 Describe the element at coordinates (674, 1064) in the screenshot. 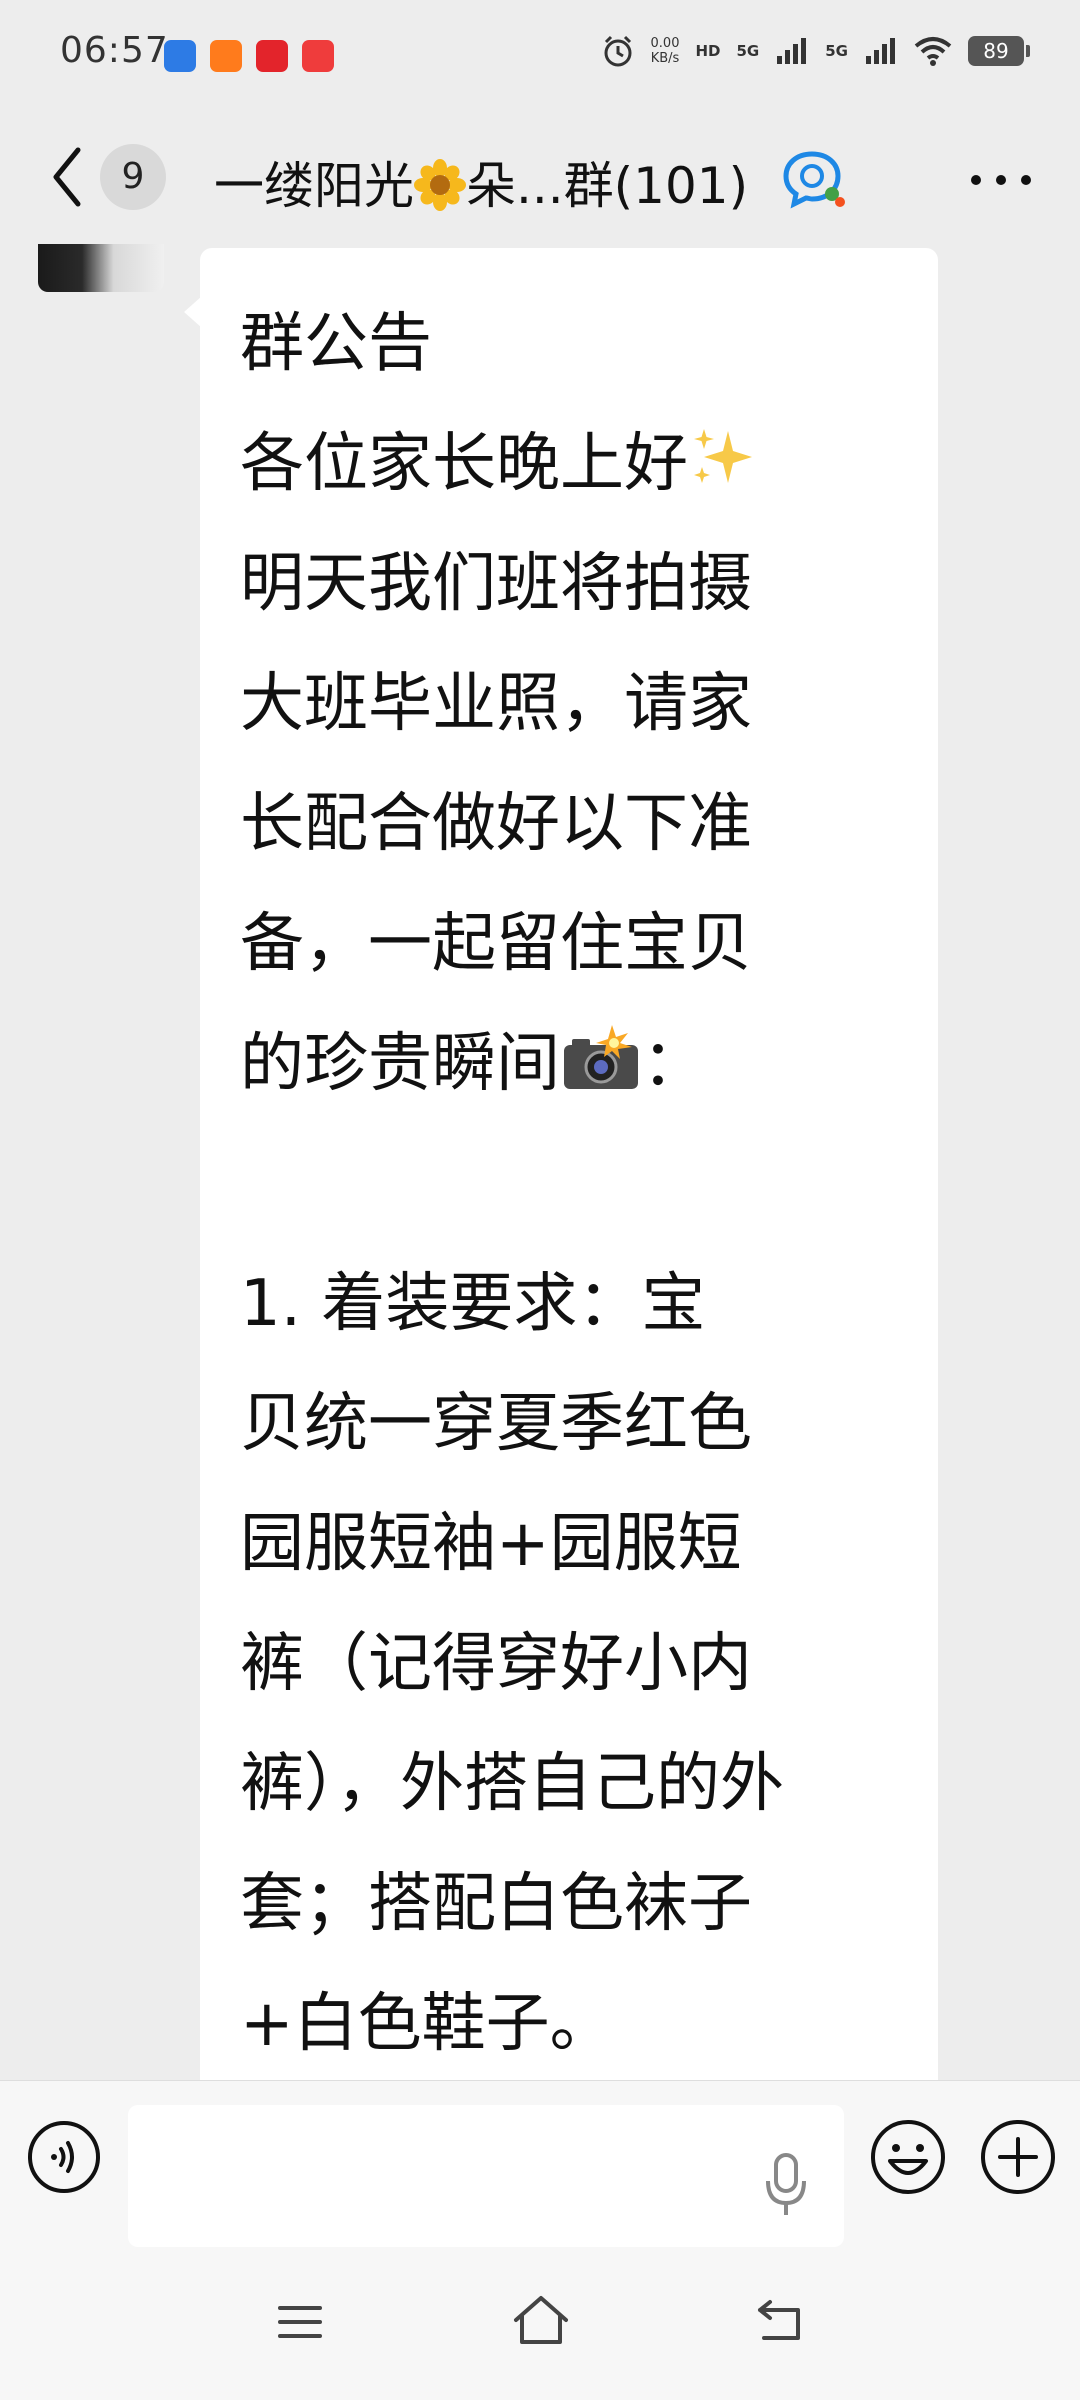

I see `message-line-colon: ：` at that location.